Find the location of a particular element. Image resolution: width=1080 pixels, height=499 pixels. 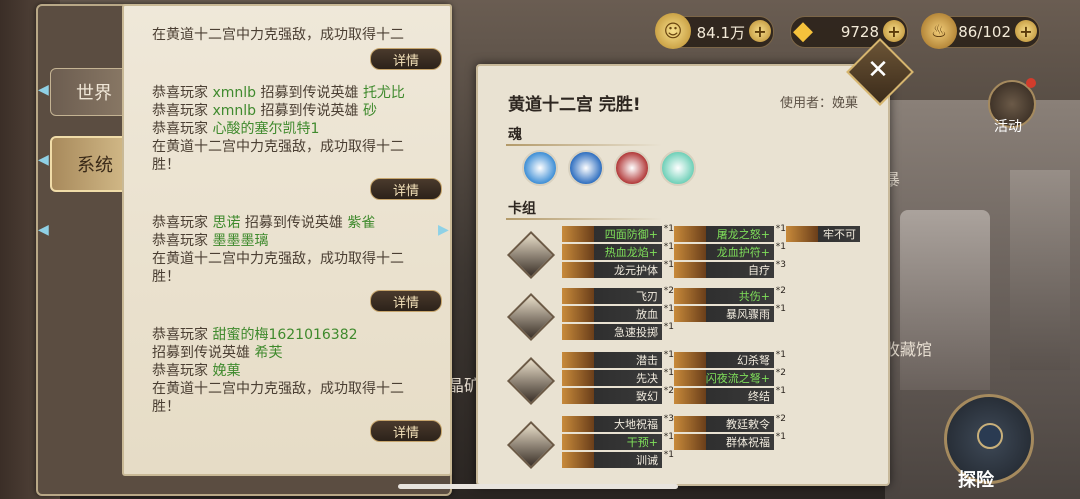

player-name-link: 砂 is located at coordinates (370, 111).